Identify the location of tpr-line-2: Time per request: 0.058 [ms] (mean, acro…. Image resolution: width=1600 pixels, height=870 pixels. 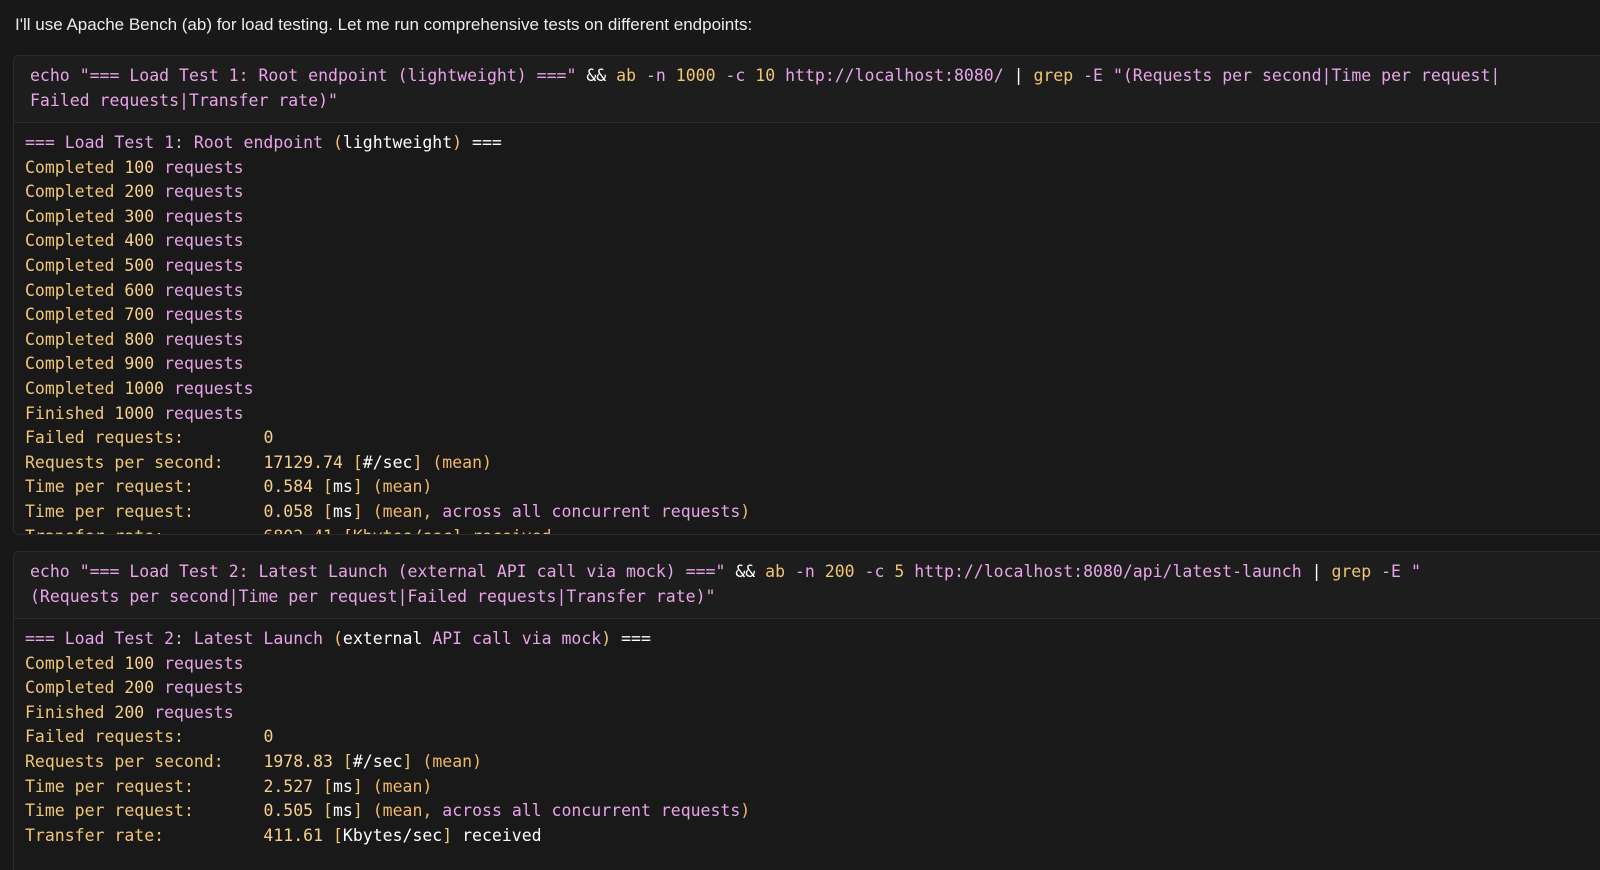
(388, 511).